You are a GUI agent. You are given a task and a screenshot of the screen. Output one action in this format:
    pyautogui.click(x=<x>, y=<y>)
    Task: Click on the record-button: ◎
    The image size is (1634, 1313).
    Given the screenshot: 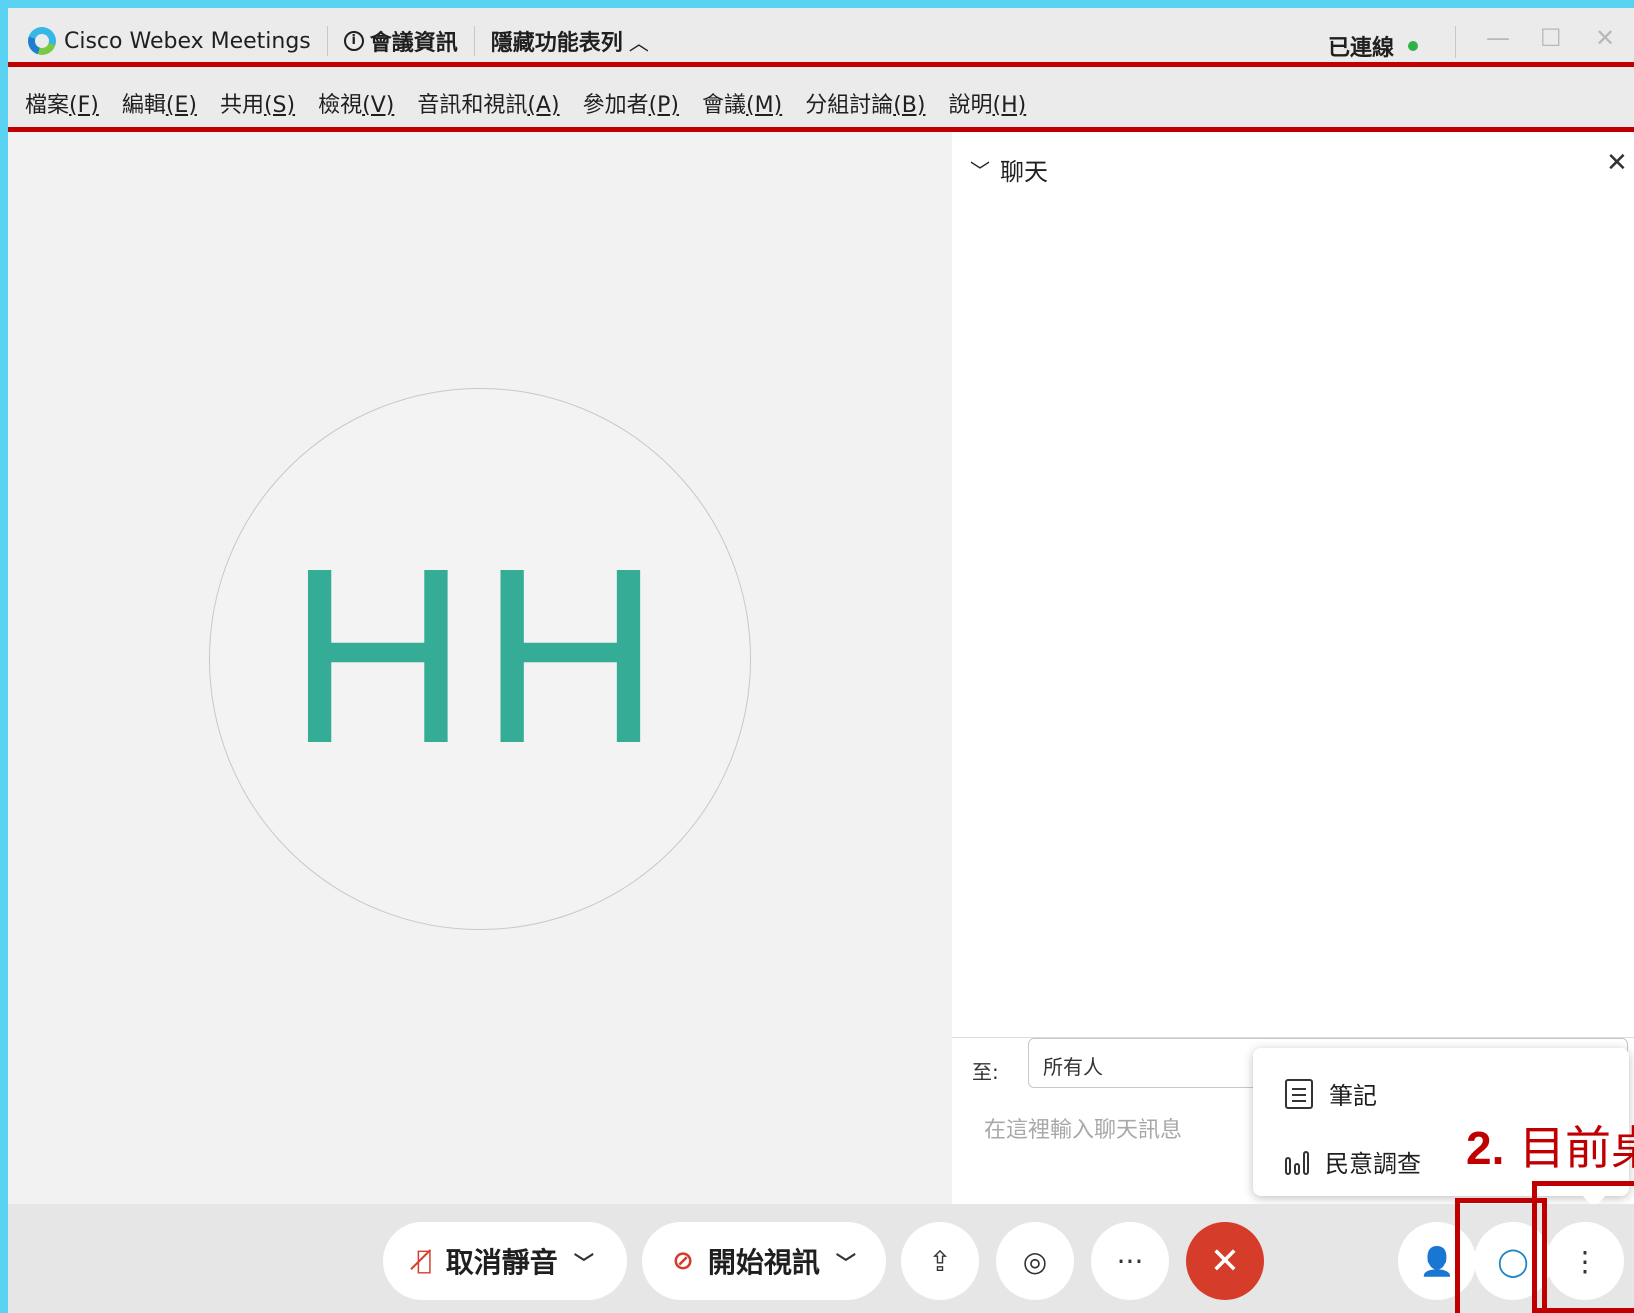 What is the action you would take?
    pyautogui.click(x=1035, y=1261)
    